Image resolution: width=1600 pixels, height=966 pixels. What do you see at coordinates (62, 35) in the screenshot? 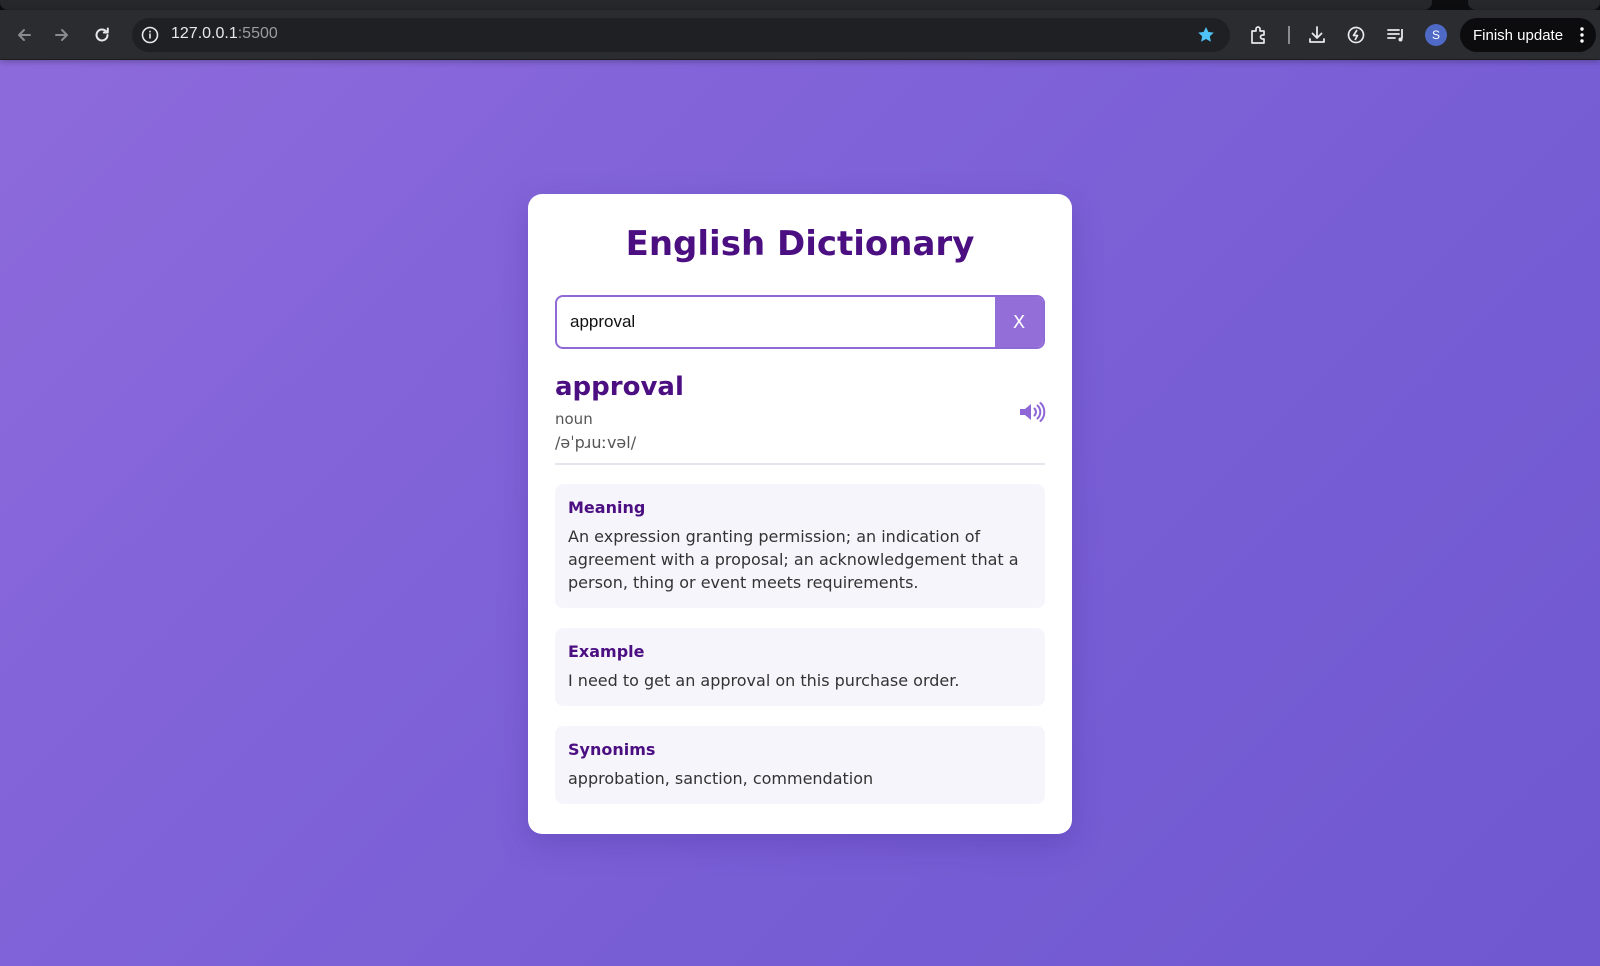
I see `forward-icon` at bounding box center [62, 35].